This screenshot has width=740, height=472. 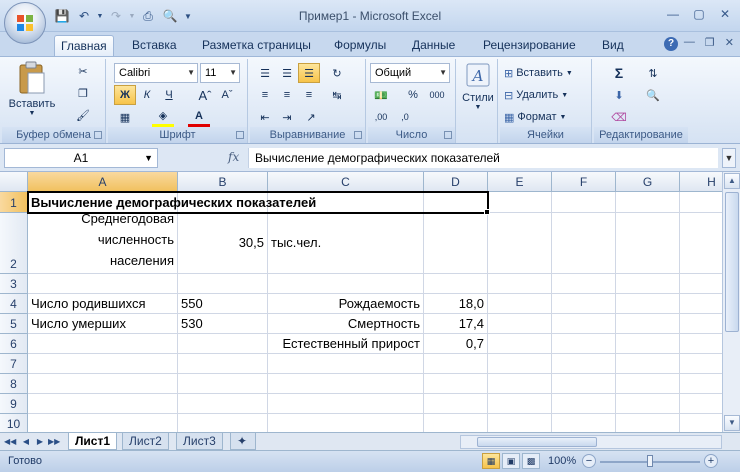 I want to click on horizontal-scrollbar, so click(x=591, y=442).